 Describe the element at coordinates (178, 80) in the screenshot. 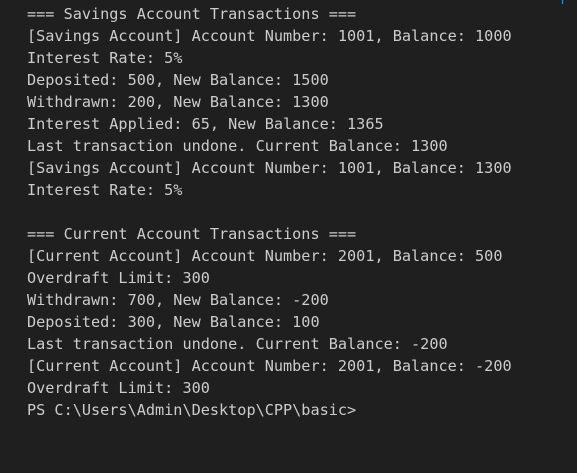

I see `terminal-line: Deposited: 500, New Balance: 1500` at that location.